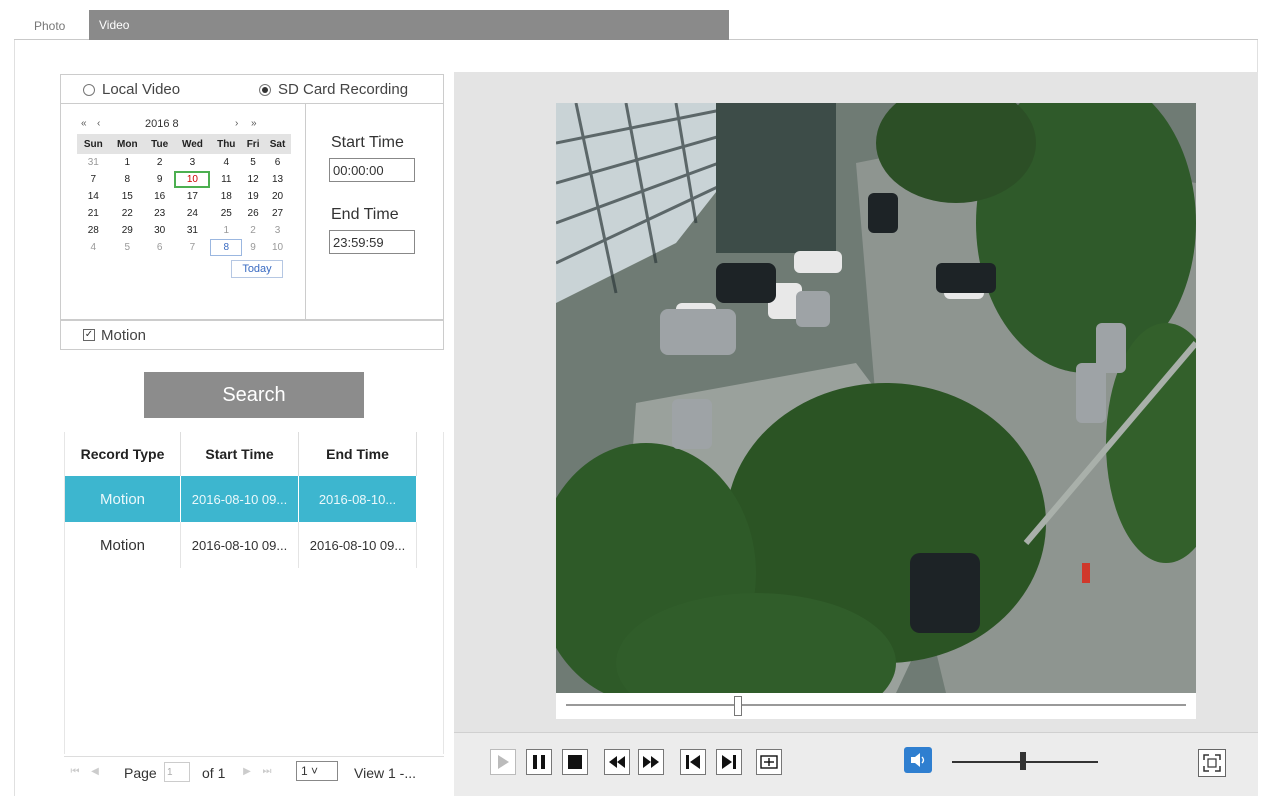  What do you see at coordinates (95, 772) in the screenshot?
I see `prev-page-icon: ◀` at bounding box center [95, 772].